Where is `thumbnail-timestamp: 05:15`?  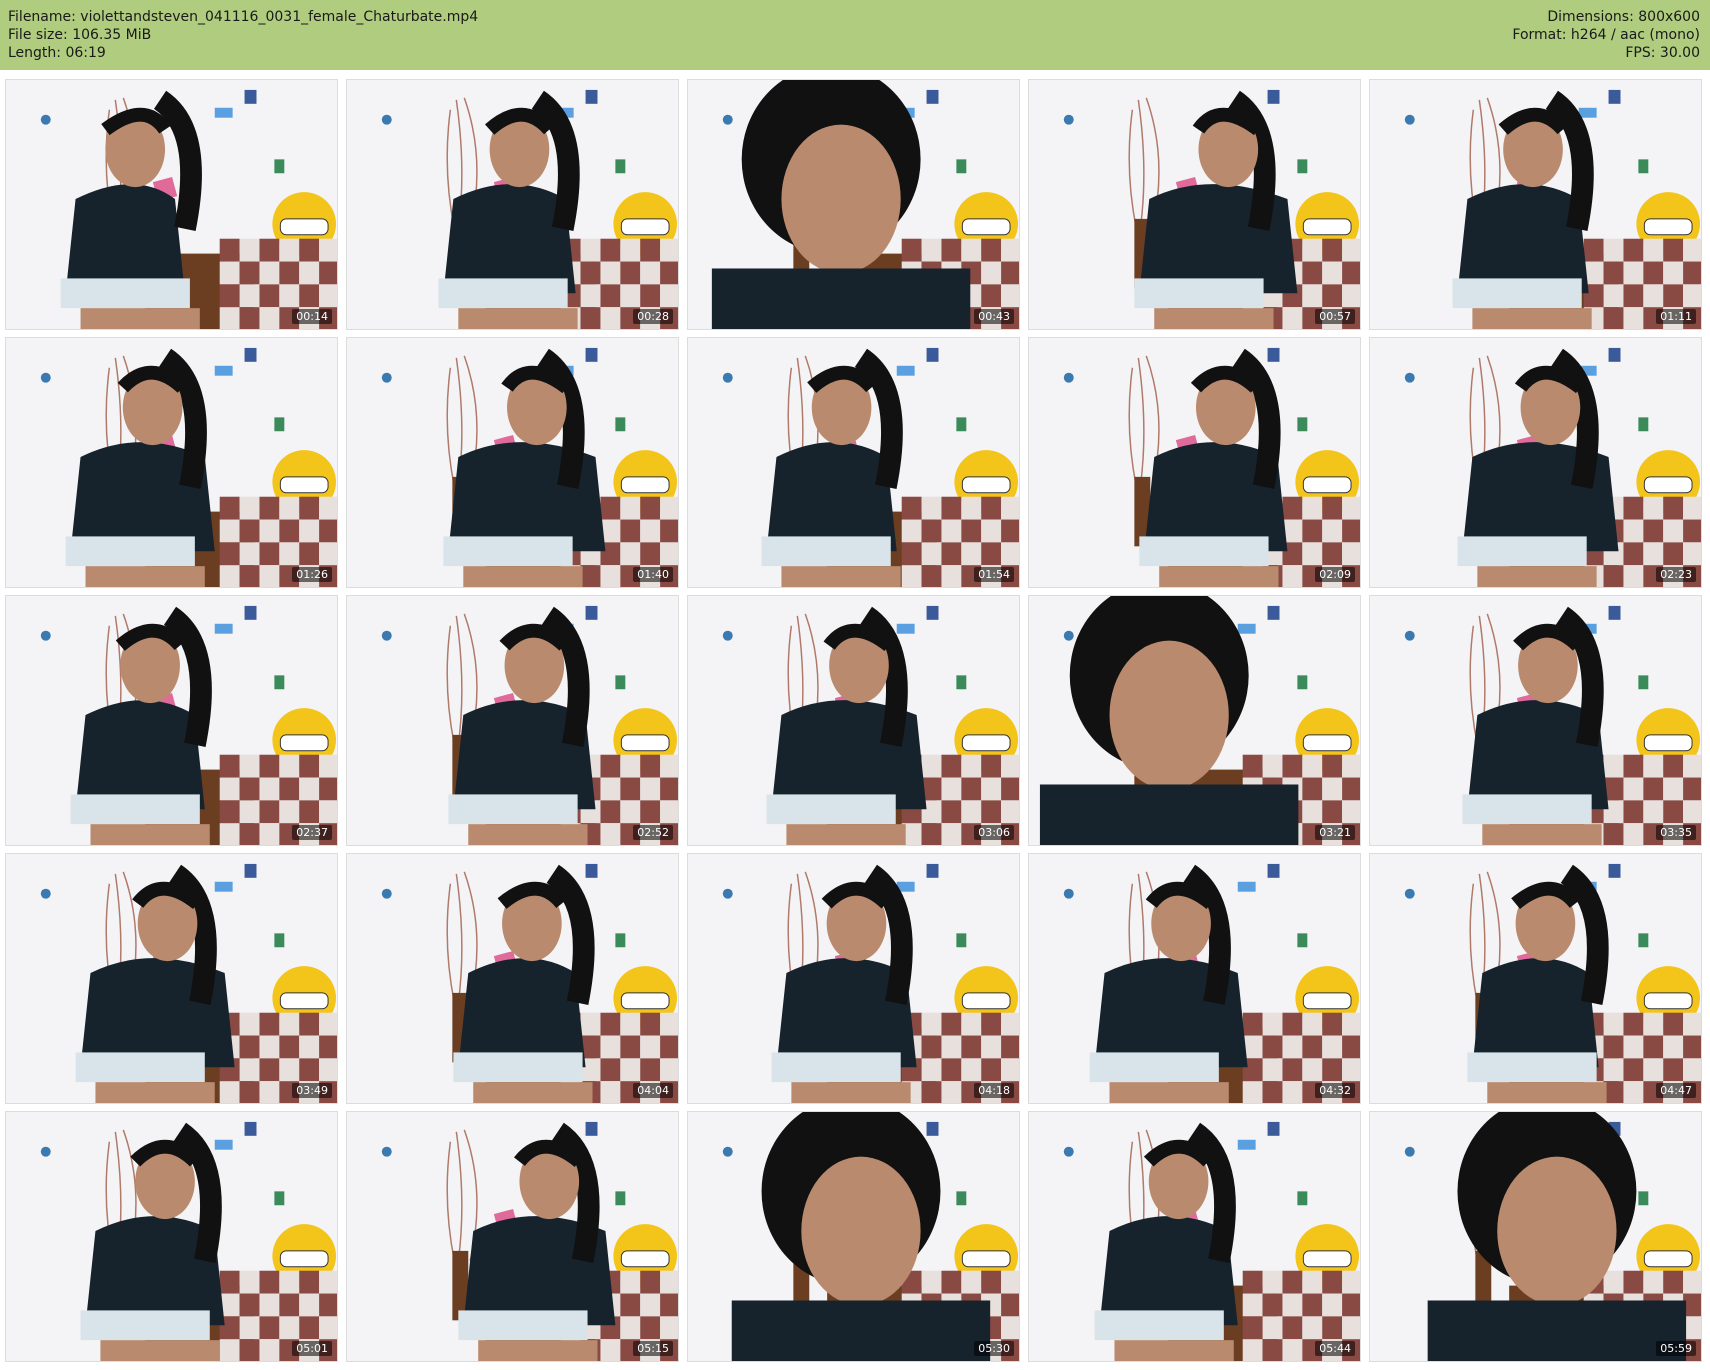 thumbnail-timestamp: 05:15 is located at coordinates (653, 1348).